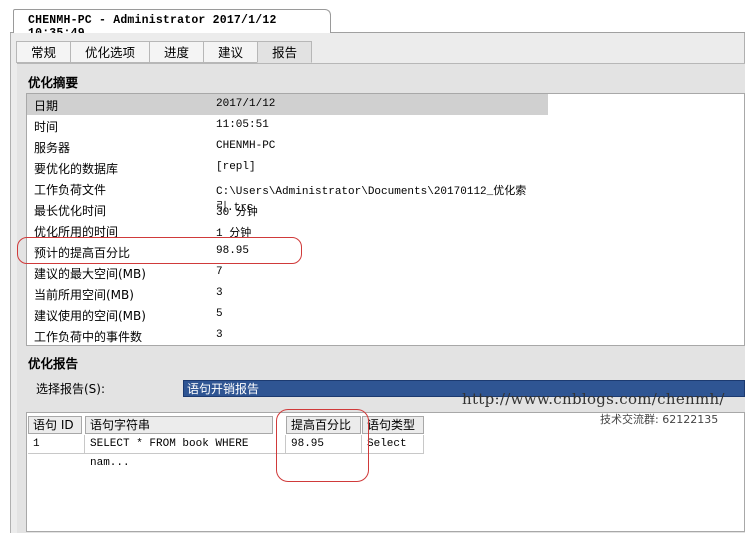  What do you see at coordinates (110, 52) in the screenshot?
I see `tab-tuning-options: 优化选项` at bounding box center [110, 52].